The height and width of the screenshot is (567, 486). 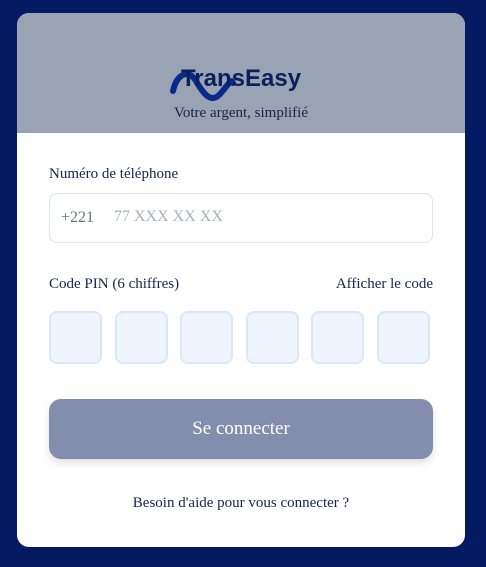 I want to click on pin-input-row, so click(x=241, y=339).